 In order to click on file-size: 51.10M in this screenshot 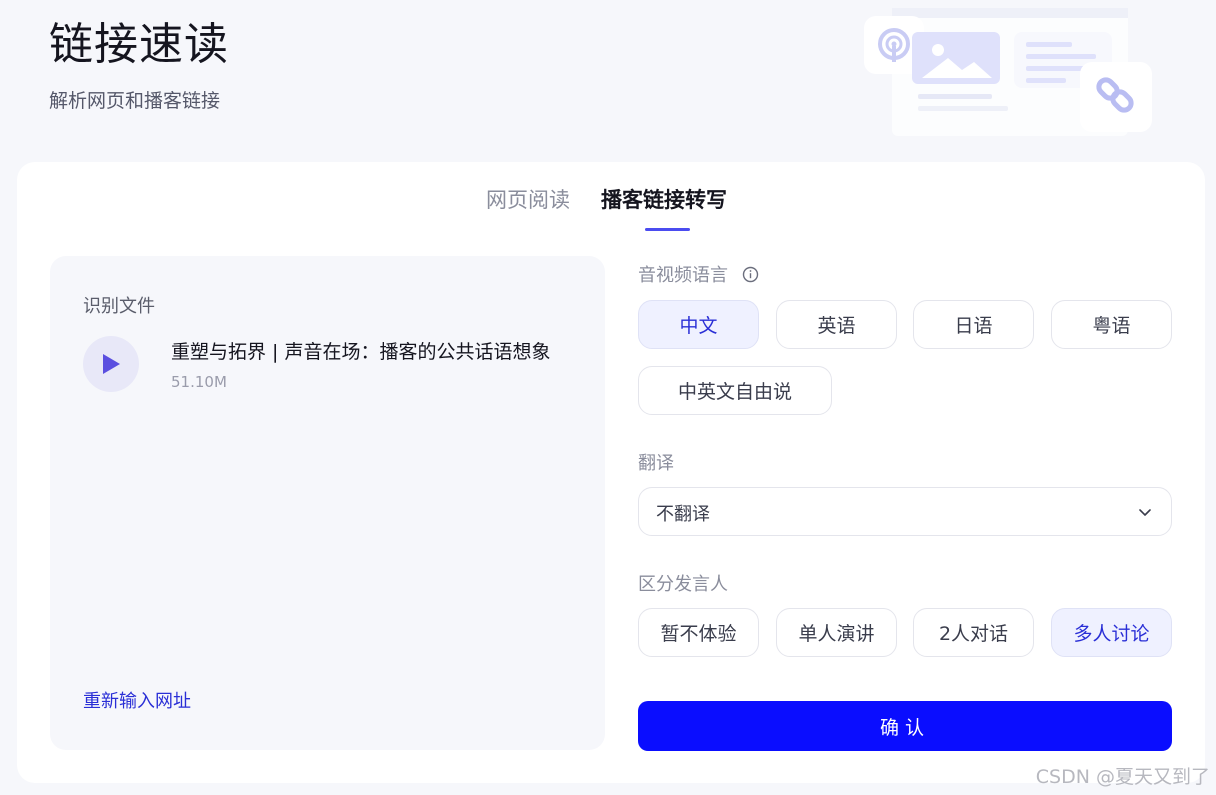, I will do `click(199, 382)`.